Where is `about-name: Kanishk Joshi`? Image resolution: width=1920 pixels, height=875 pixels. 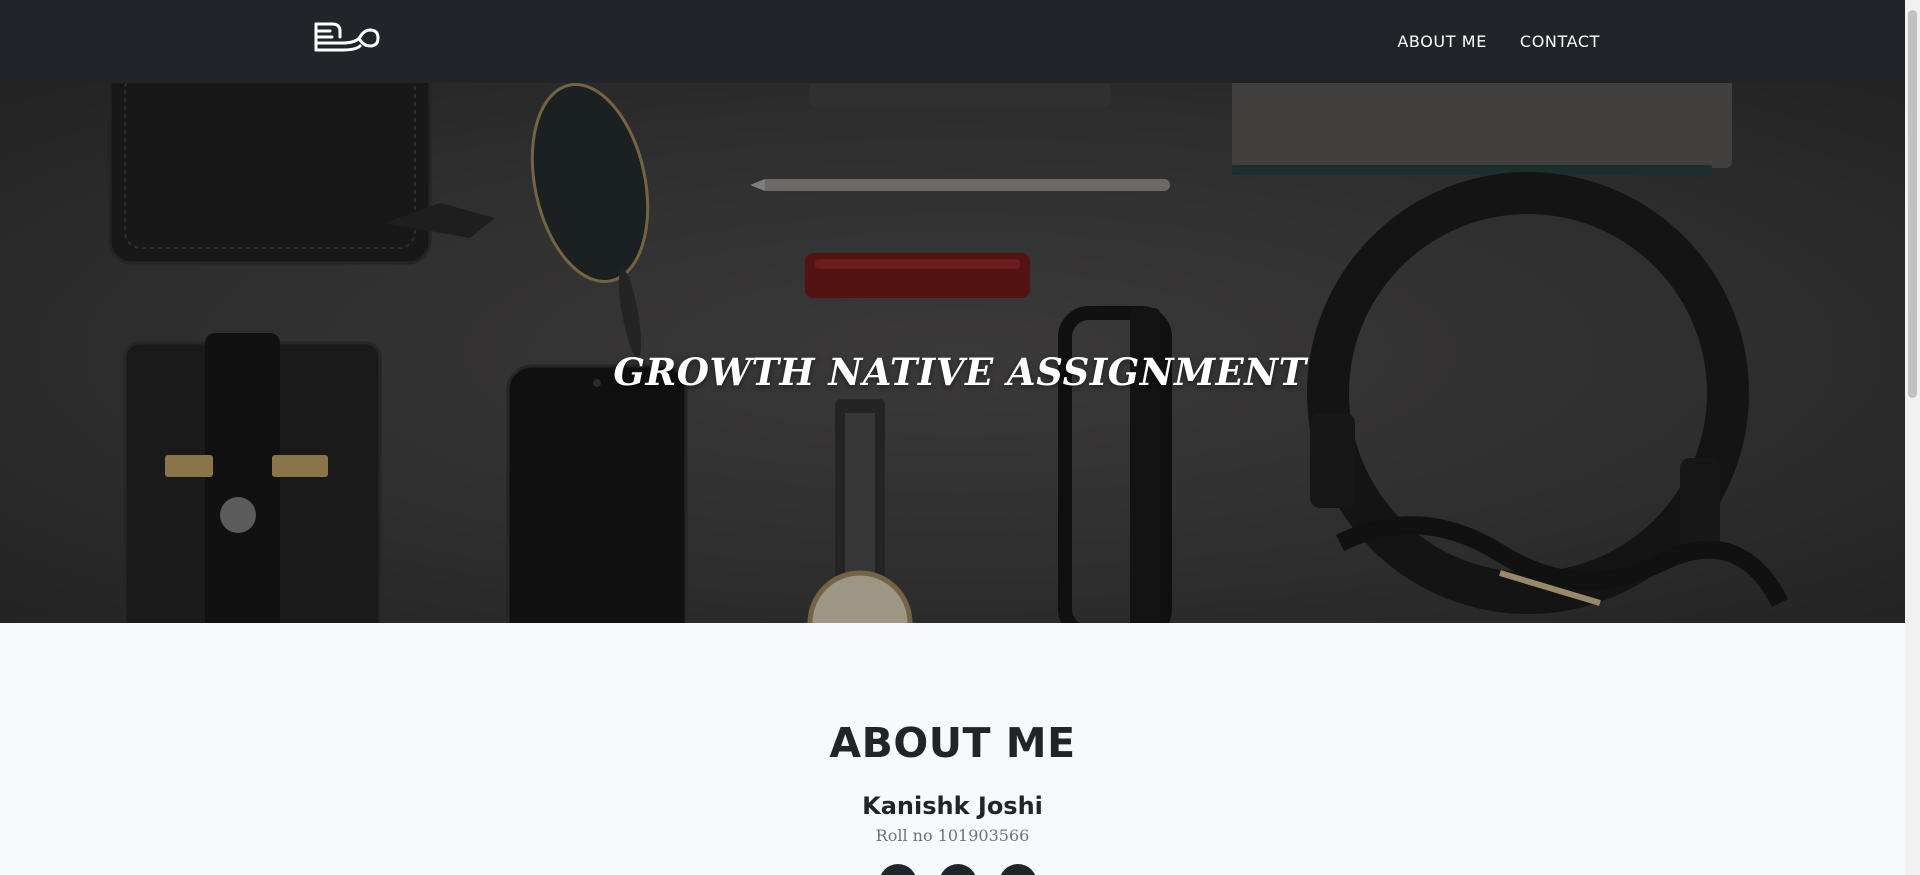 about-name: Kanishk Joshi is located at coordinates (952, 806).